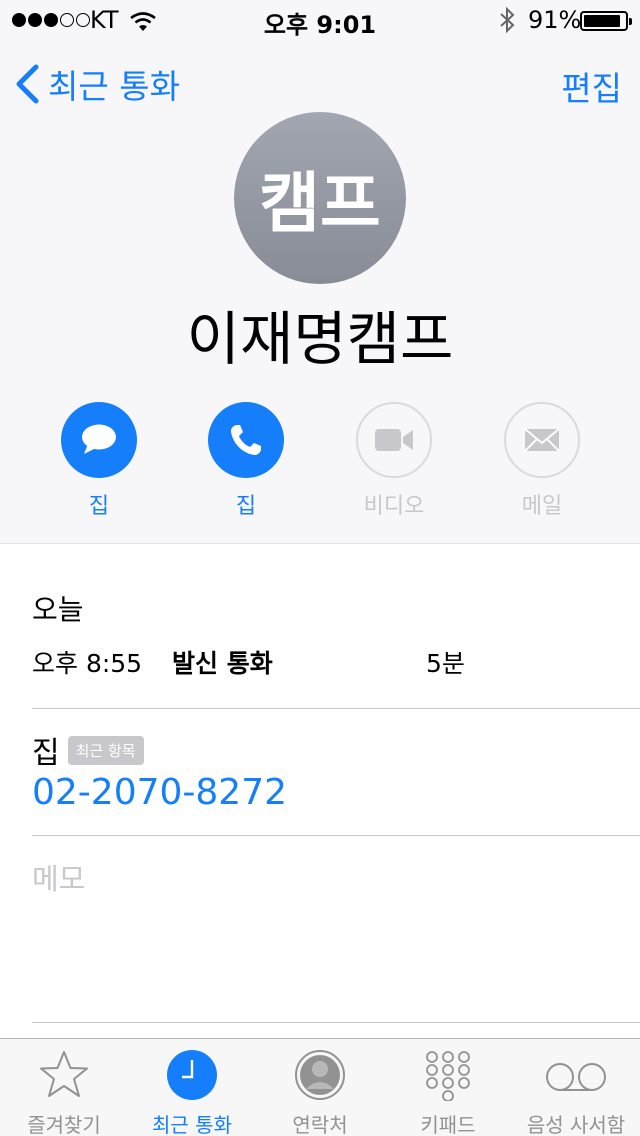 This screenshot has height=1136, width=640. What do you see at coordinates (246, 506) in the screenshot?
I see `call-button-label: 집` at bounding box center [246, 506].